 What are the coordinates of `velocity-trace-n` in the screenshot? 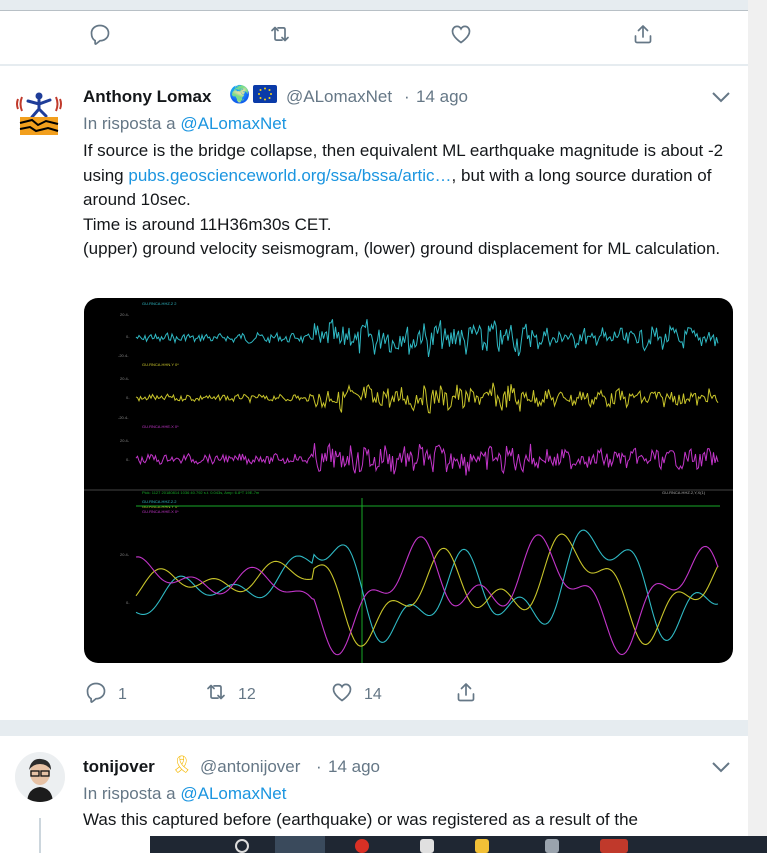 It's located at (427, 398).